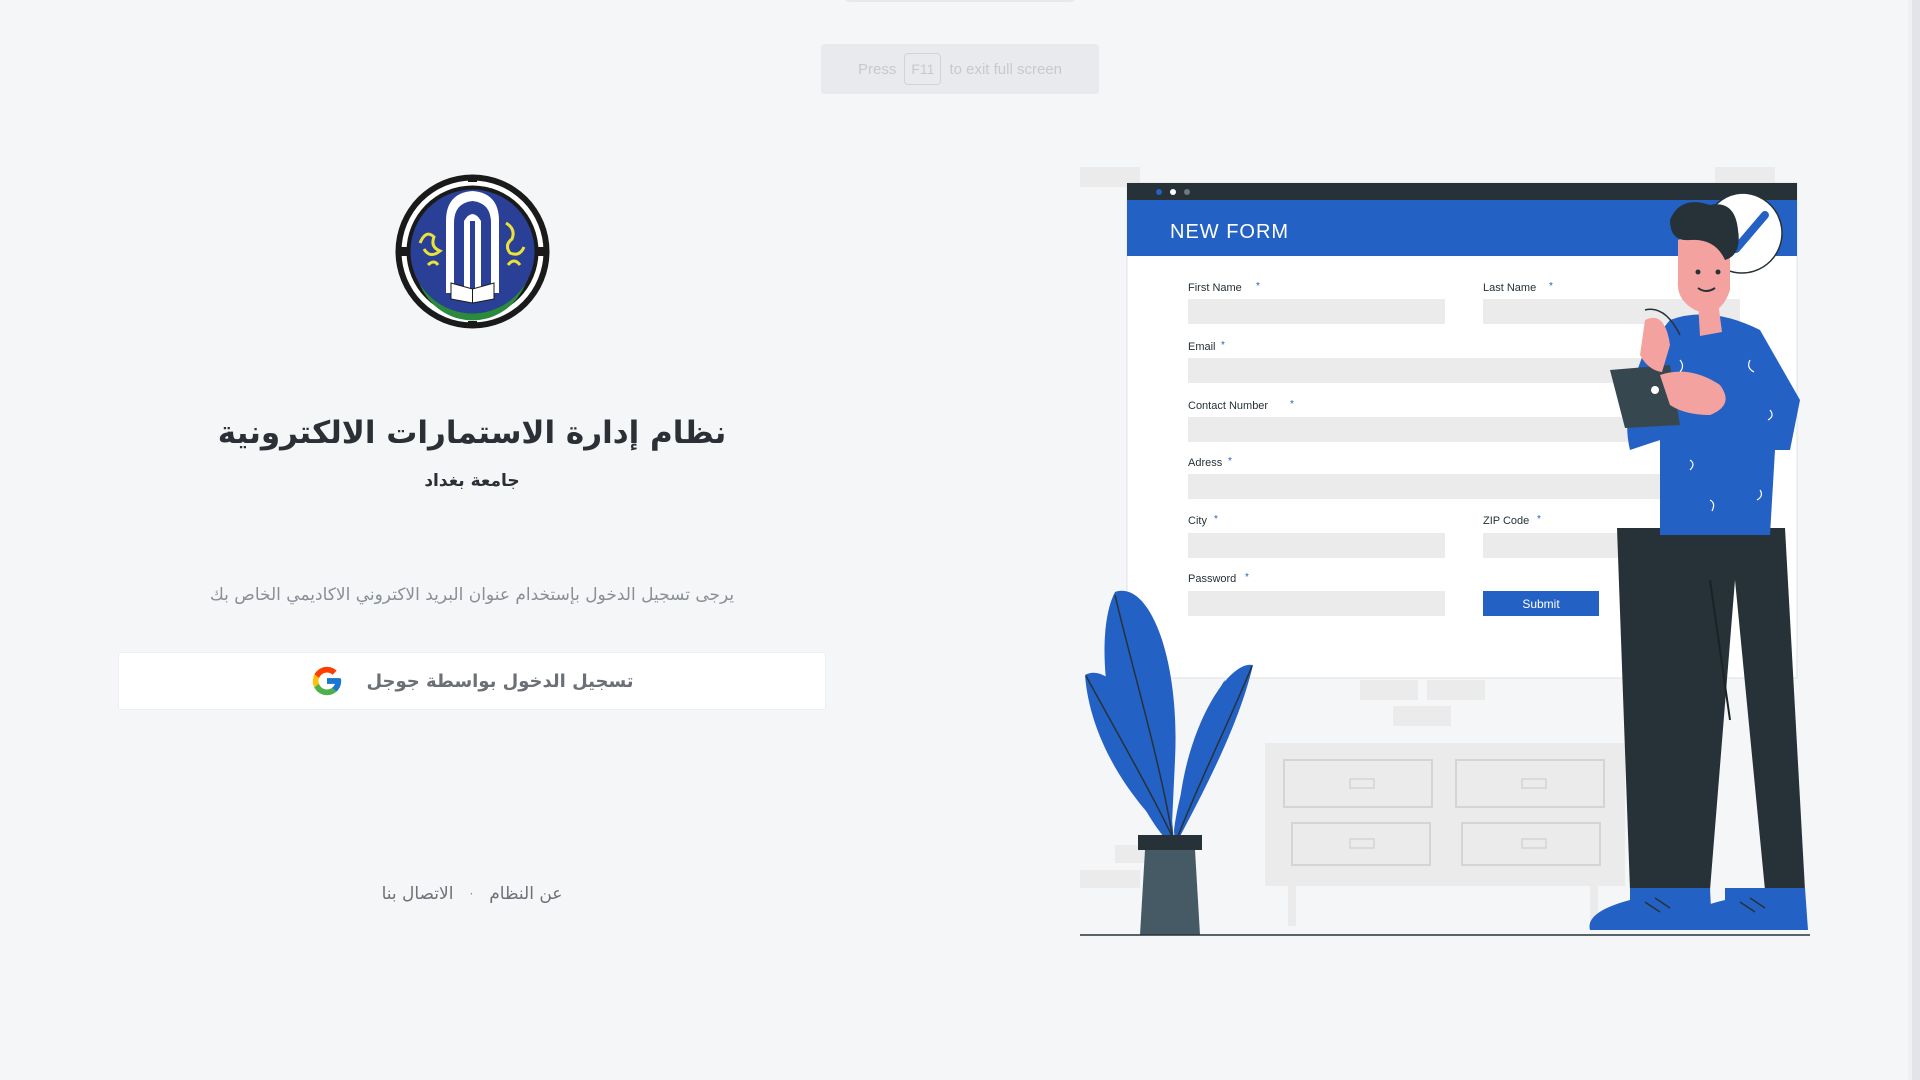  Describe the element at coordinates (500, 681) in the screenshot. I see `google-signin-label: تسجيل الدخول بواسطة جوجل` at that location.